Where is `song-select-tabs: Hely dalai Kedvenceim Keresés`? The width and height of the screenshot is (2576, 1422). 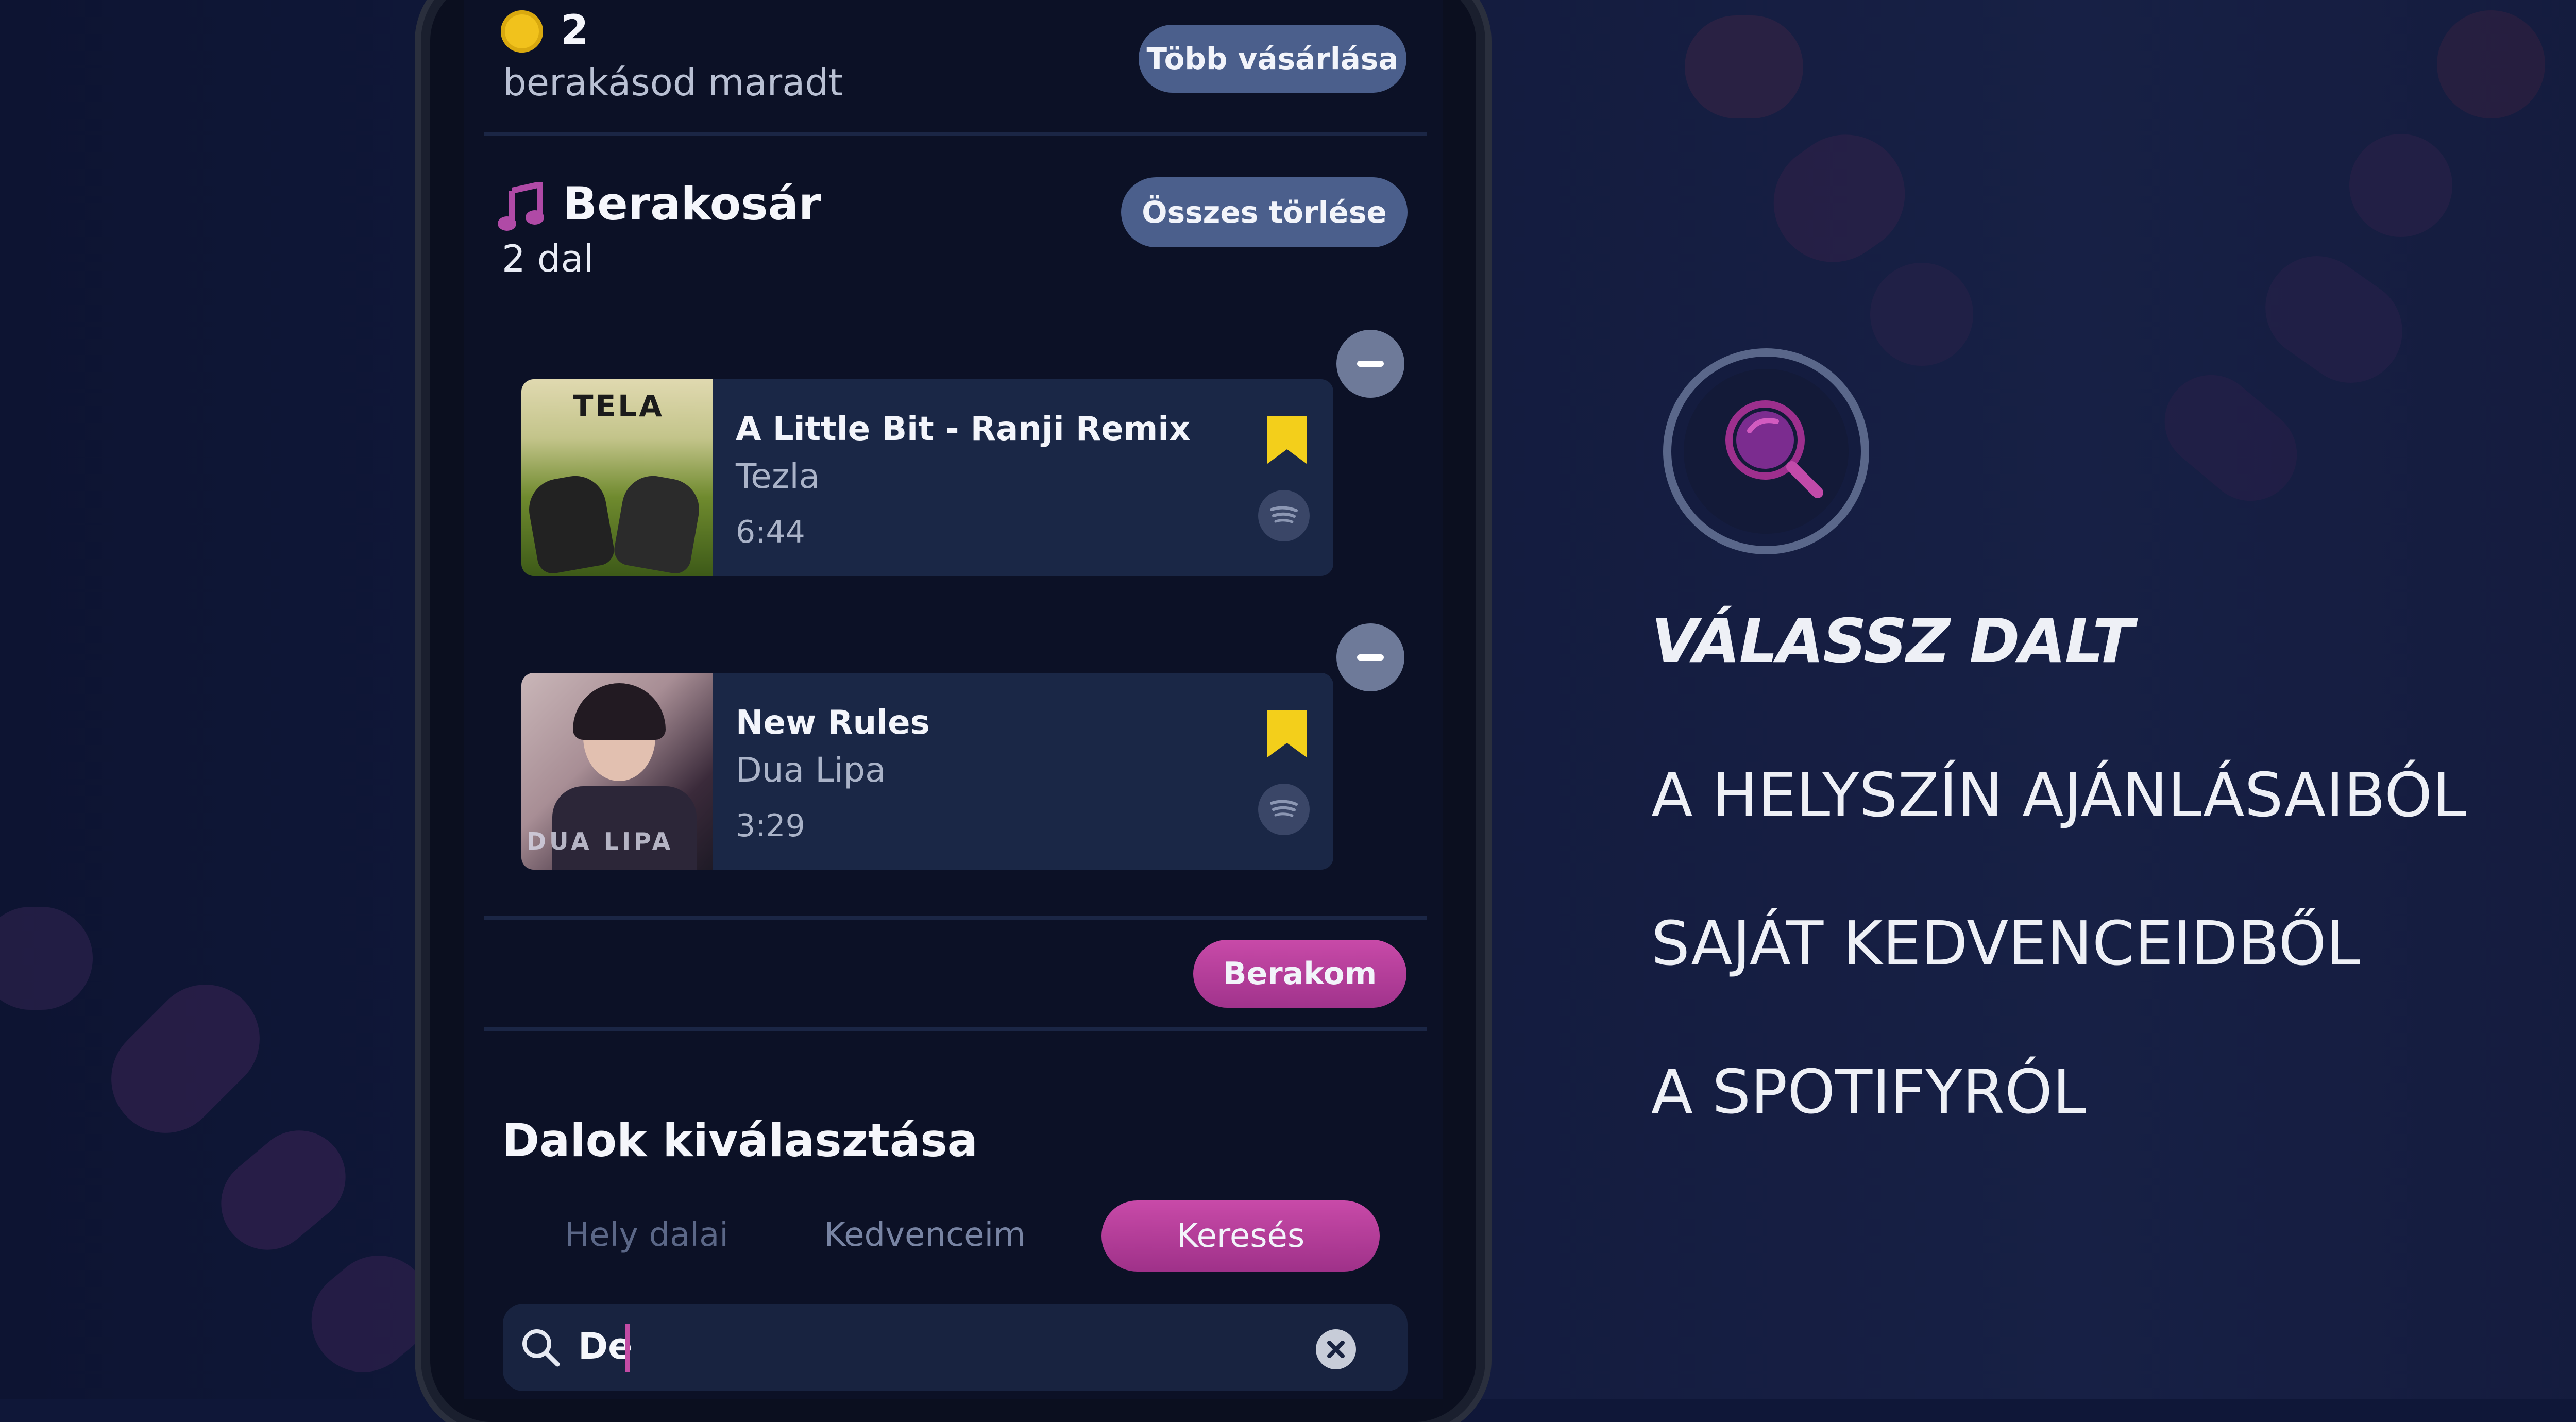
song-select-tabs: Hely dalai Kedvenceim Keresés is located at coordinates (953, 1234).